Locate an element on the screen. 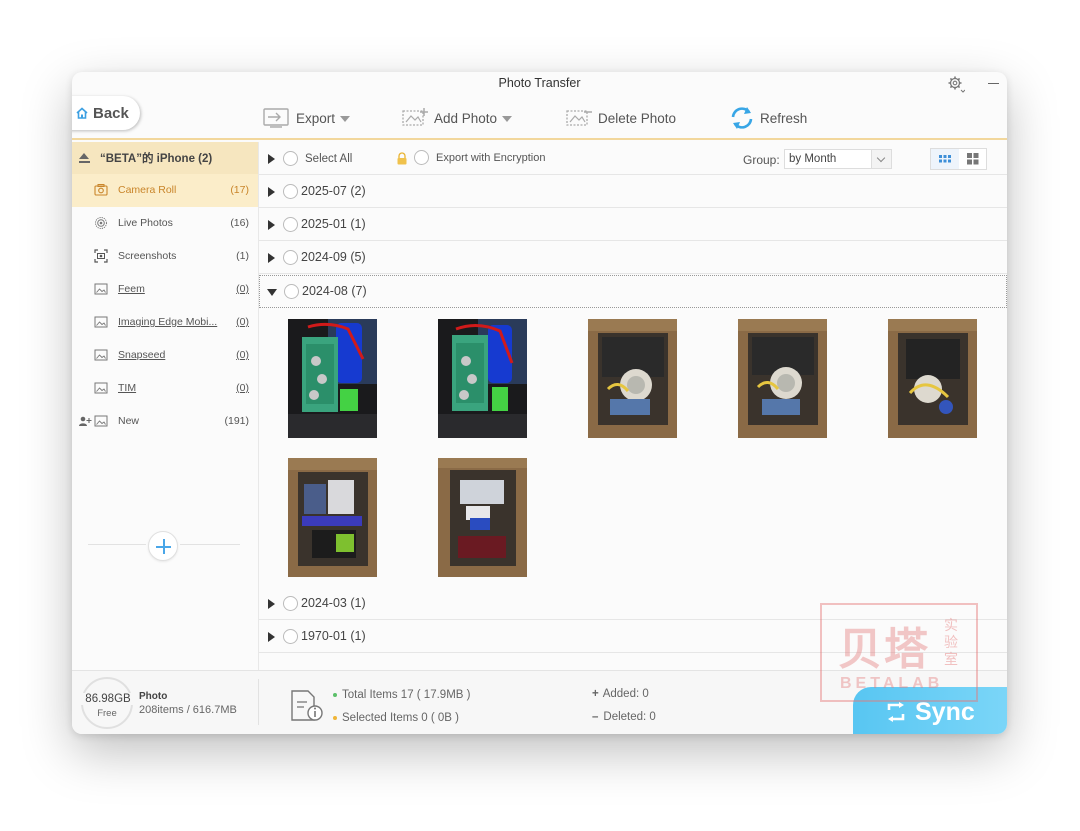  selected-items-text: Selected Items 0 ( 0B ) is located at coordinates (400, 718).